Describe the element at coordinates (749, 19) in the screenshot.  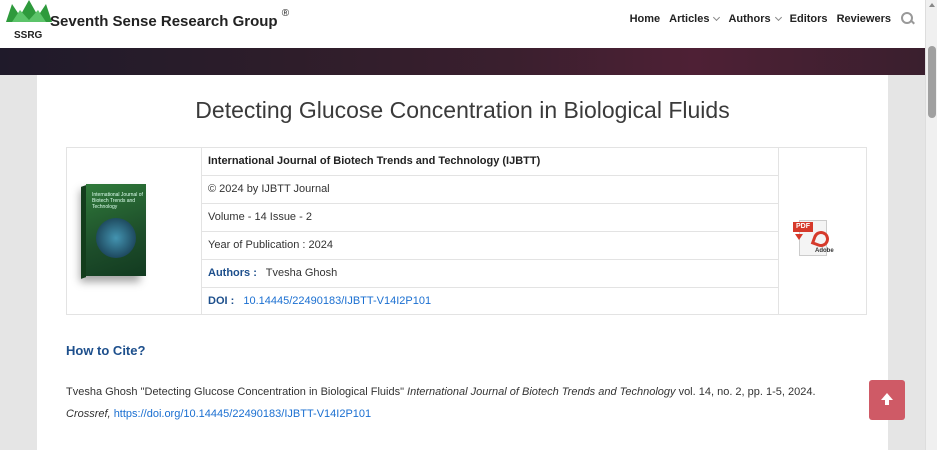
I see `nav-authors-label: Authors` at that location.